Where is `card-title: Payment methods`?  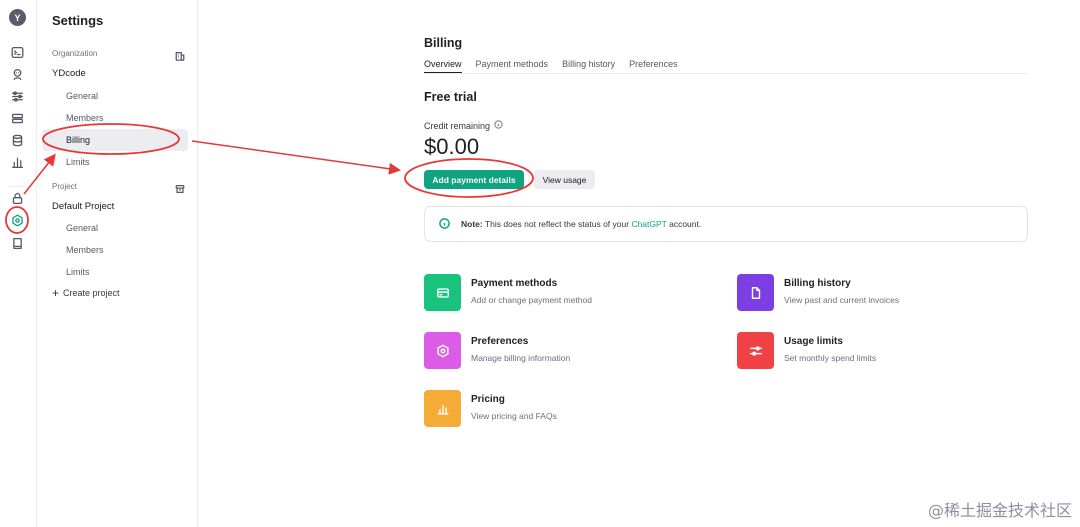 card-title: Payment methods is located at coordinates (514, 283).